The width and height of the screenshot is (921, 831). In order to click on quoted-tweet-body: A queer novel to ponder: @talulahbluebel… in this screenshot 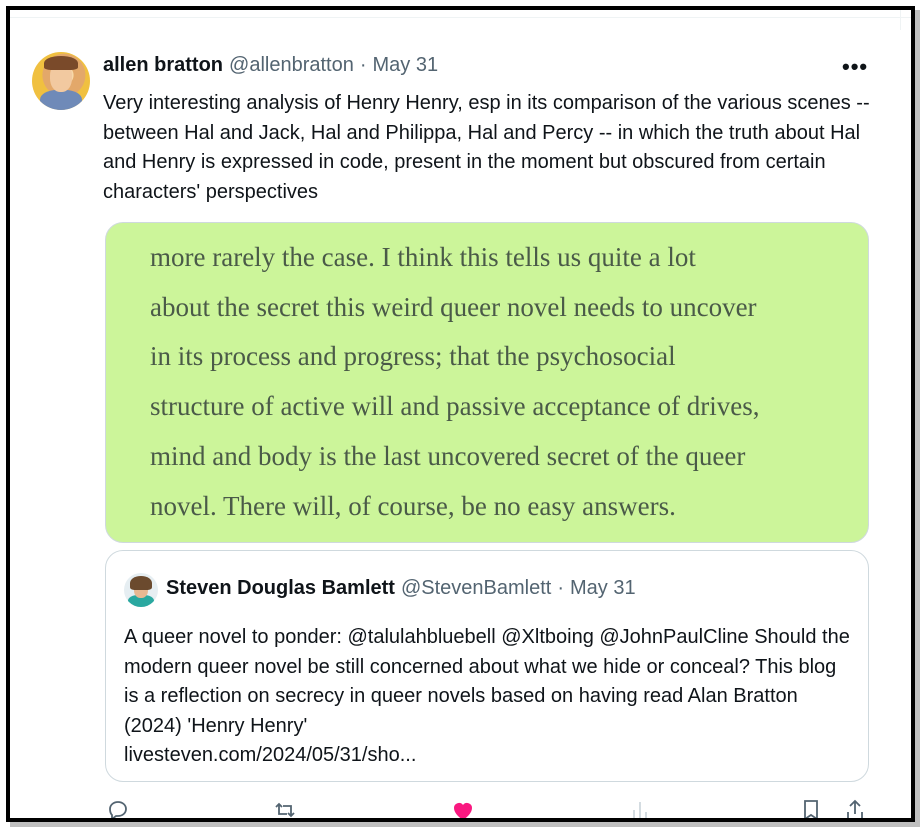, I will do `click(489, 697)`.